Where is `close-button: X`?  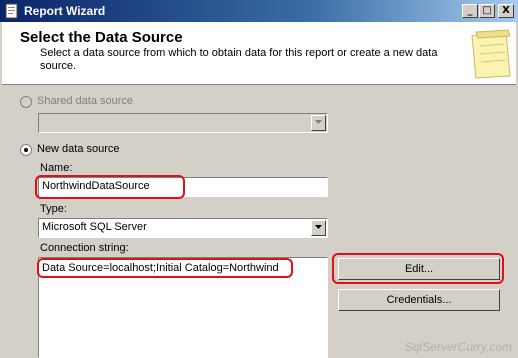
close-button: X is located at coordinates (506, 11).